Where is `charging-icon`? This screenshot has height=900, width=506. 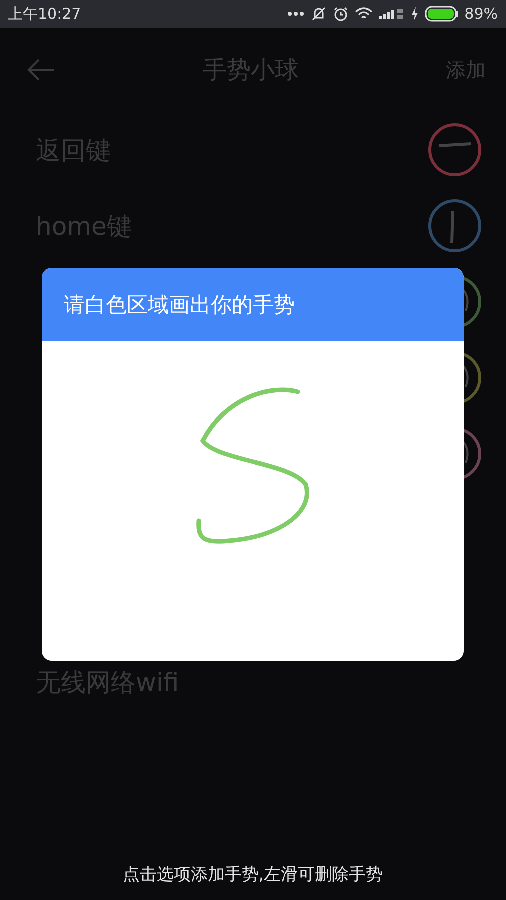
charging-icon is located at coordinates (414, 14).